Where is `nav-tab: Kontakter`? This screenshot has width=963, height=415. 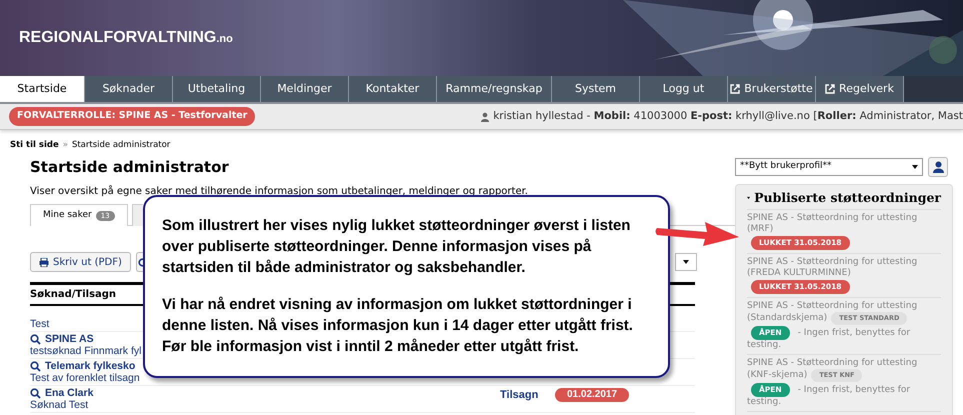
nav-tab: Kontakter is located at coordinates (393, 89).